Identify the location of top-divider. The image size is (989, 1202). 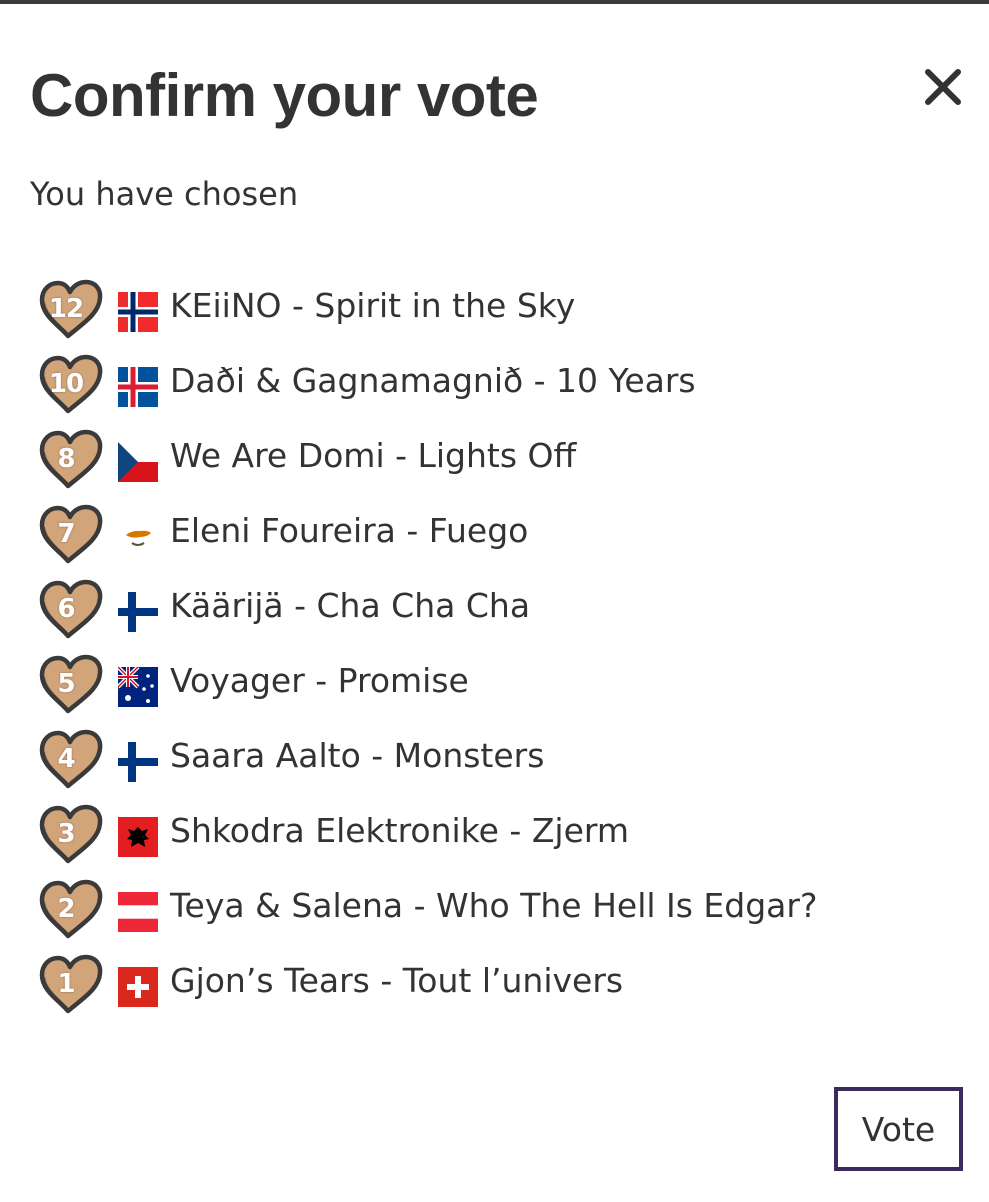
(494, 2).